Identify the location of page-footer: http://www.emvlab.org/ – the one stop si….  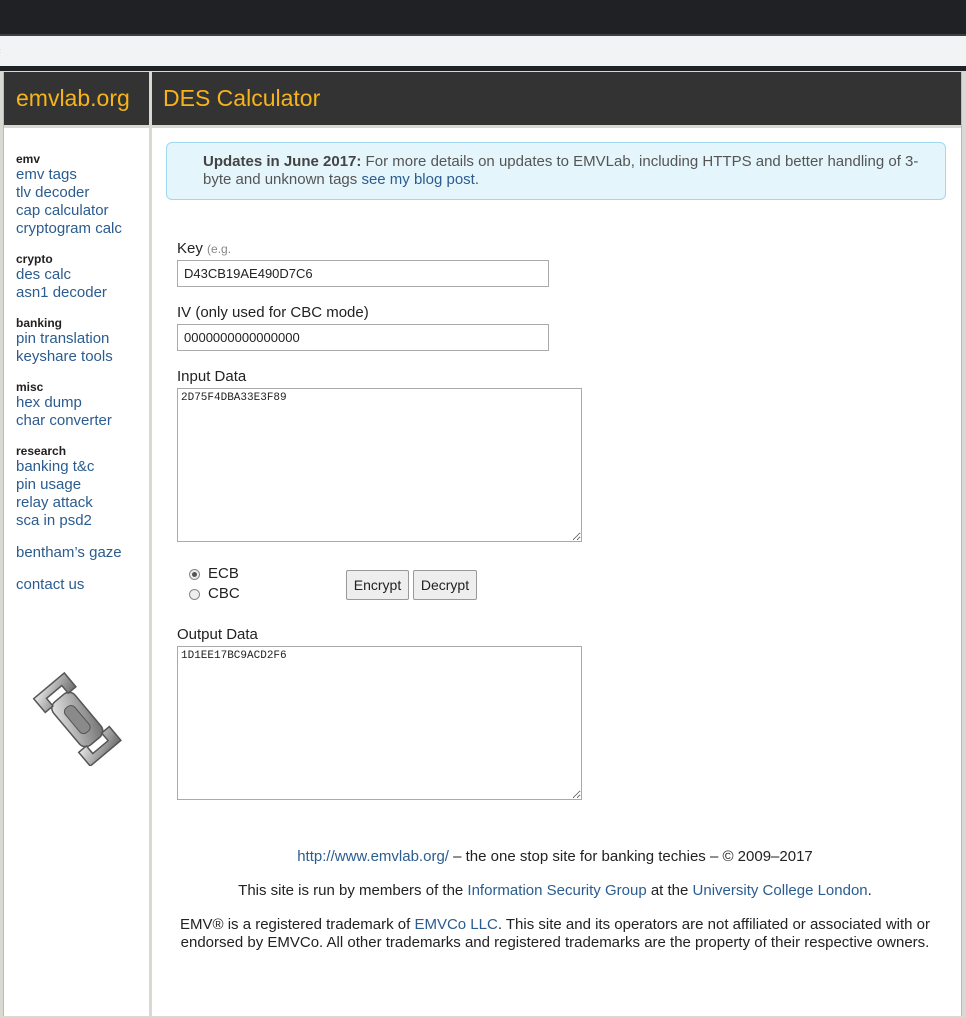
(555, 908).